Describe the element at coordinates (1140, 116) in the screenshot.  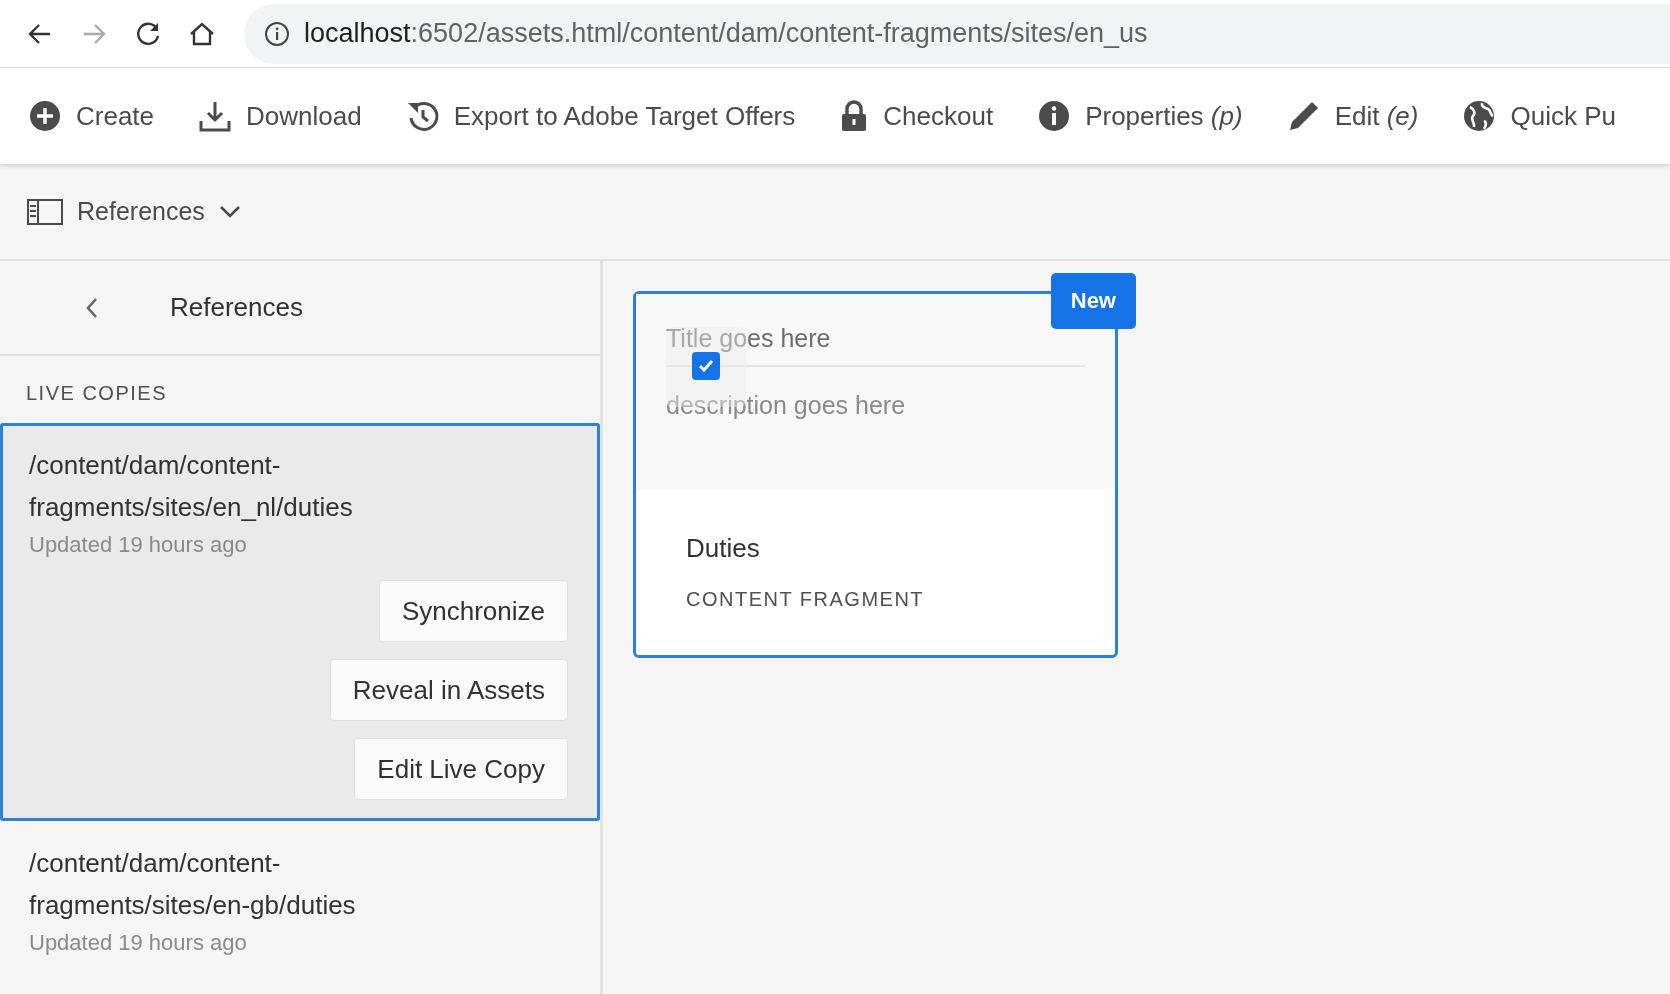
I see `toolbar-button: Properties (p)` at that location.